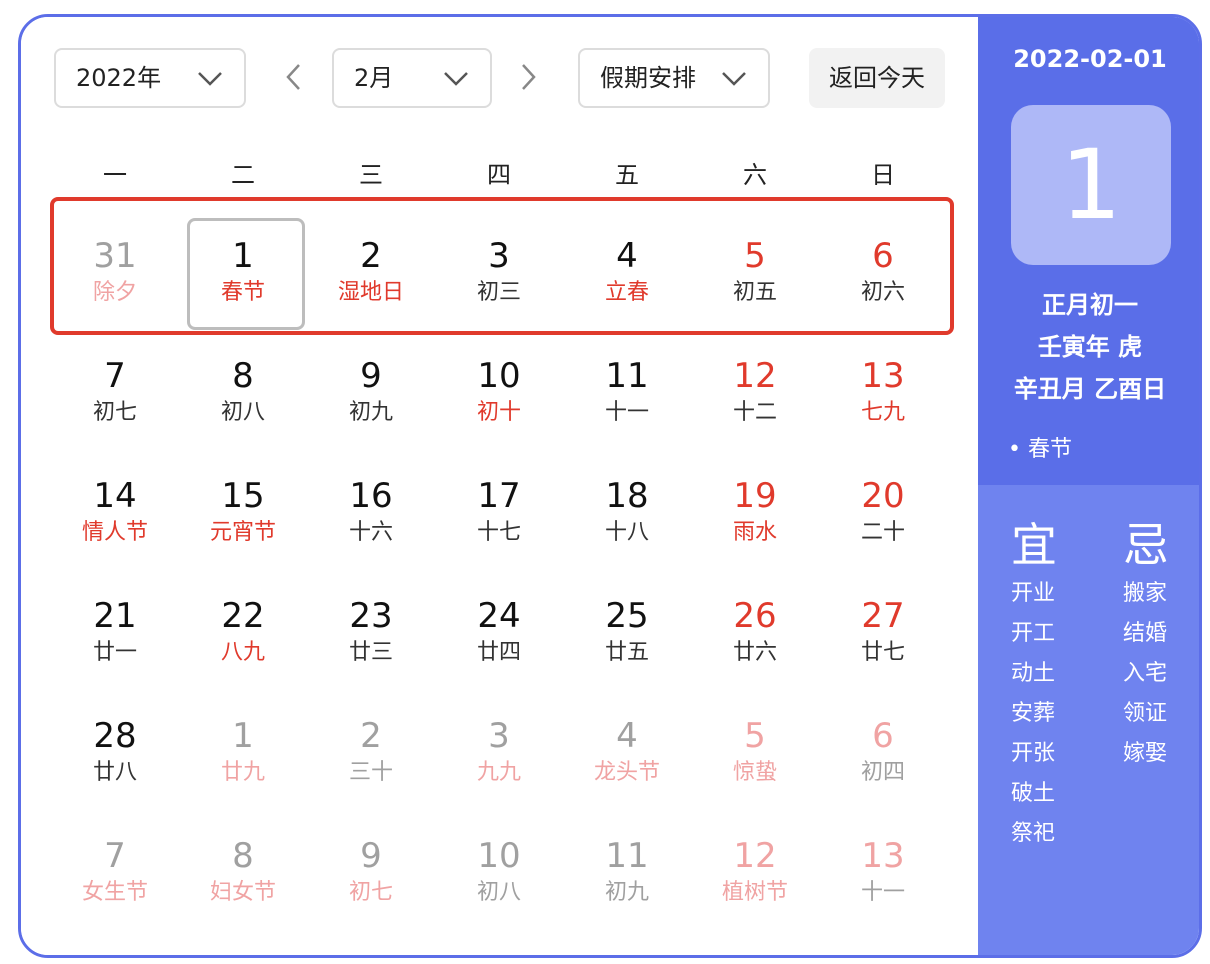  Describe the element at coordinates (242, 652) in the screenshot. I see `lunar-label: 八九` at that location.